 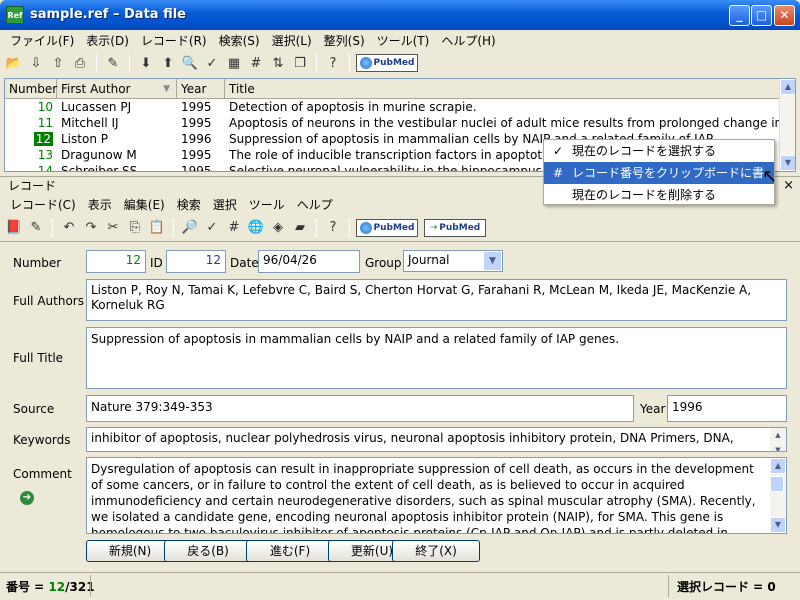 I want to click on status-record-count: 番号 = 12/321, so click(x=50, y=587).